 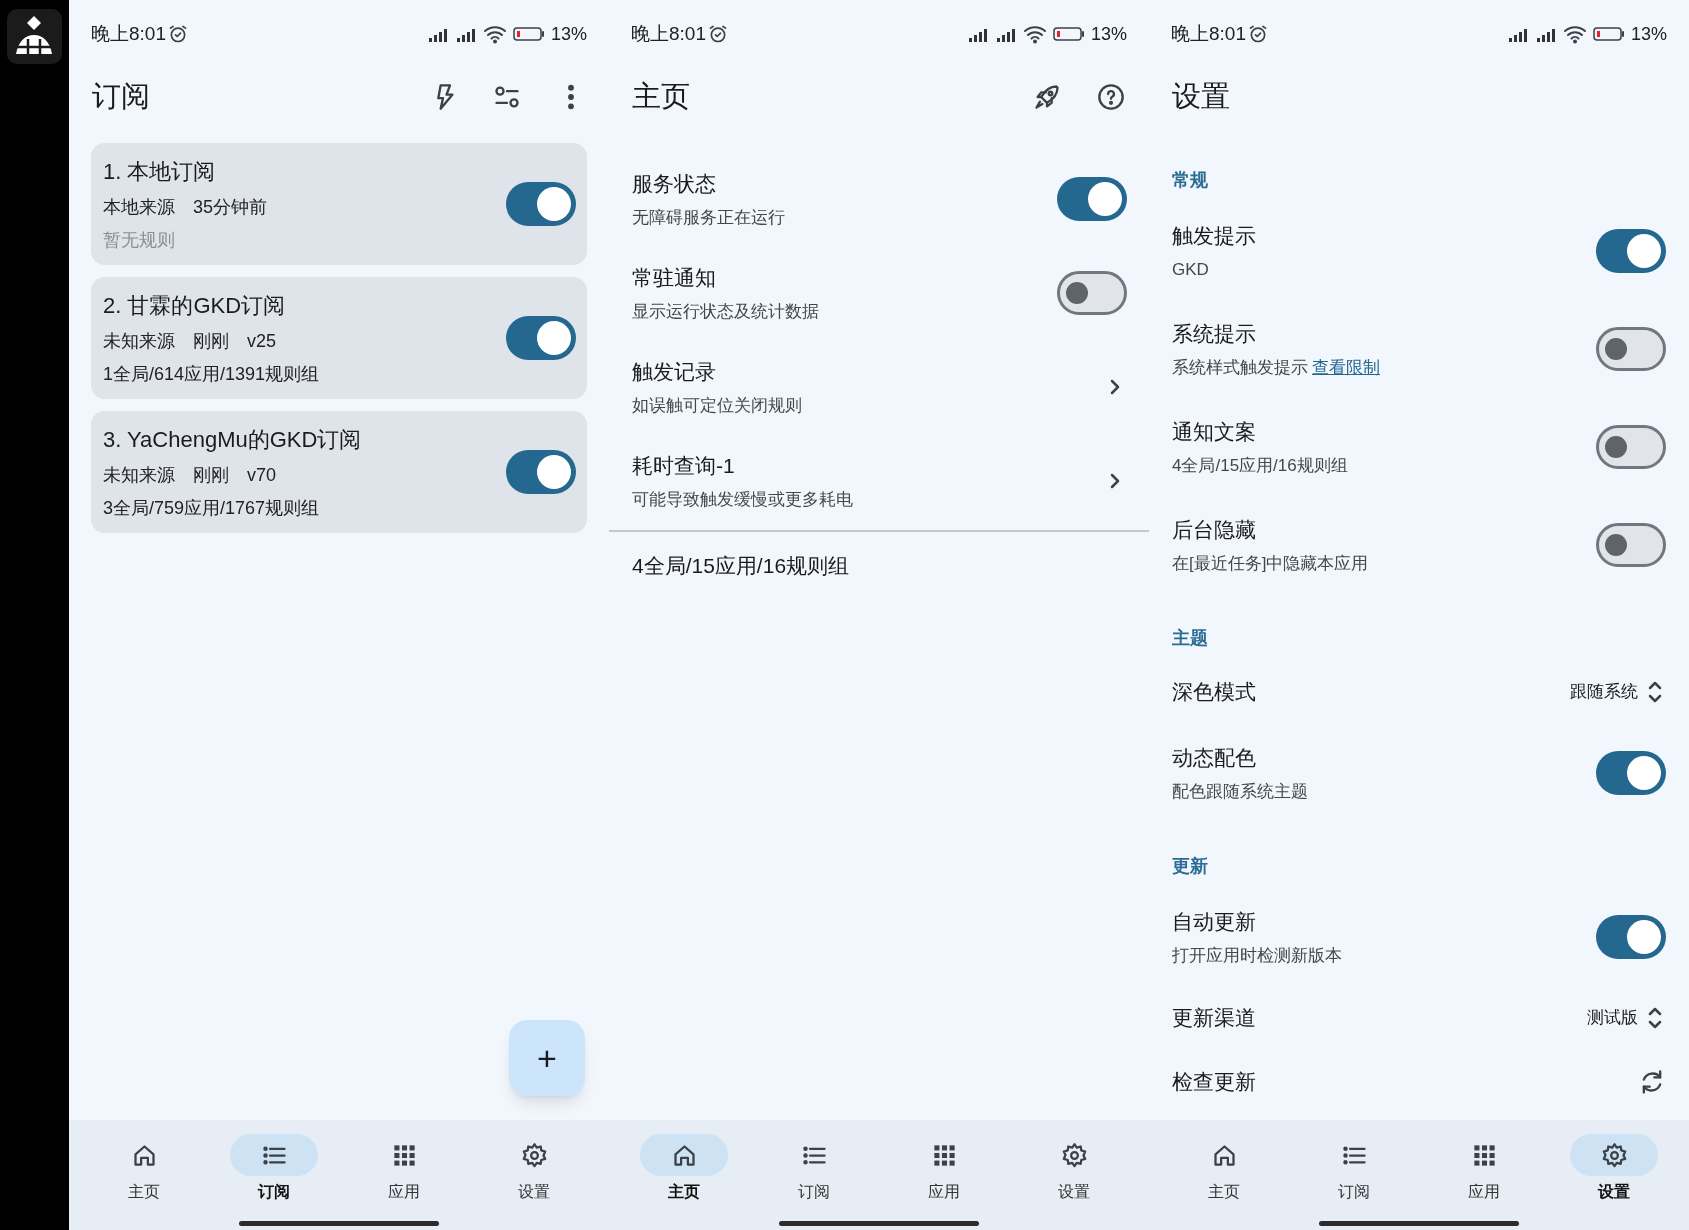 What do you see at coordinates (742, 499) in the screenshot?
I see `setting-description: 可能导致触发缓慢或更多耗电` at bounding box center [742, 499].